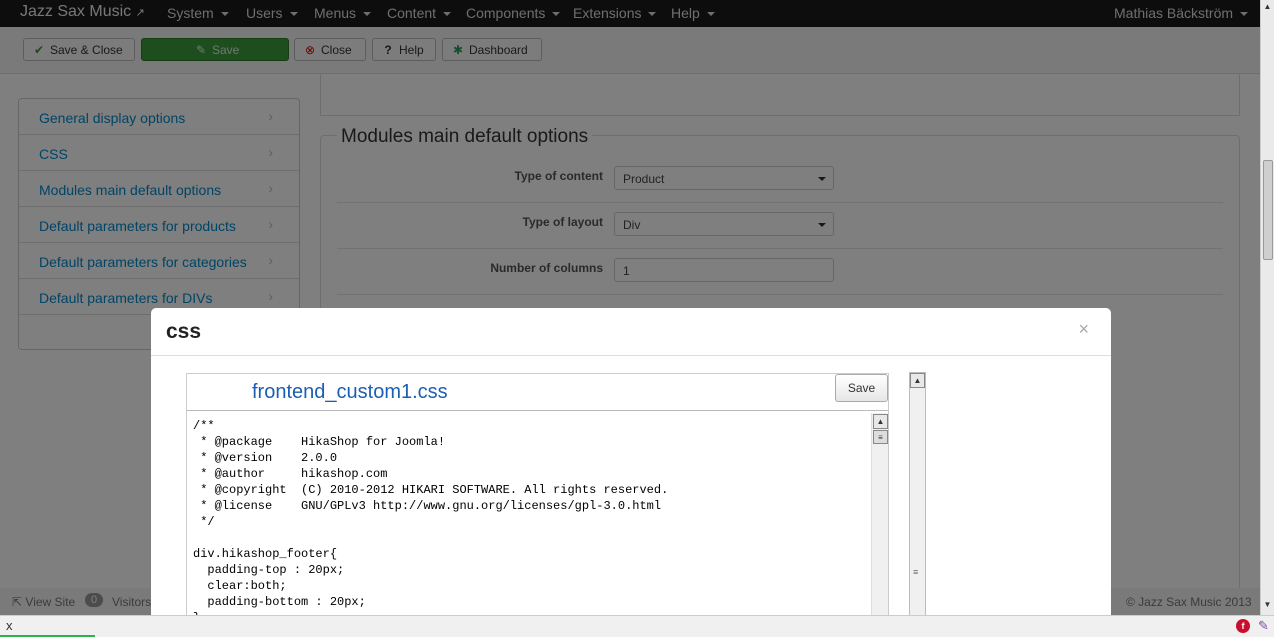 This screenshot has height=637, width=1274. Describe the element at coordinates (637, 626) in the screenshot. I see `browser-status-bar: x f ✎` at that location.